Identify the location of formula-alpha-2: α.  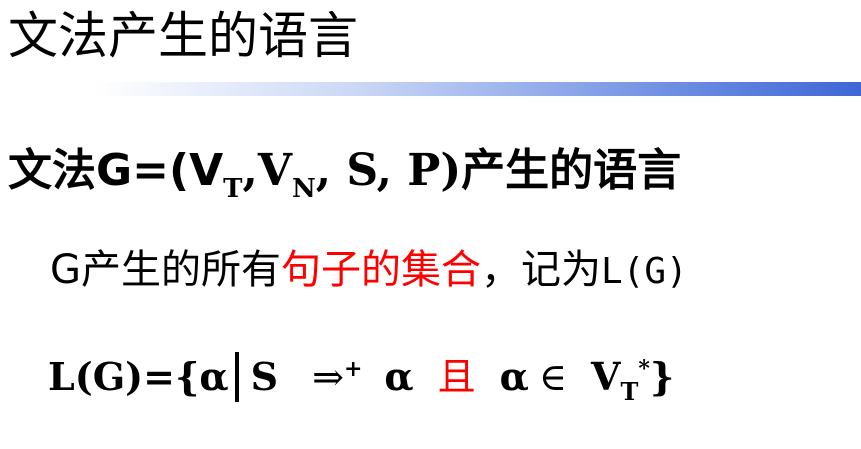
(514, 376).